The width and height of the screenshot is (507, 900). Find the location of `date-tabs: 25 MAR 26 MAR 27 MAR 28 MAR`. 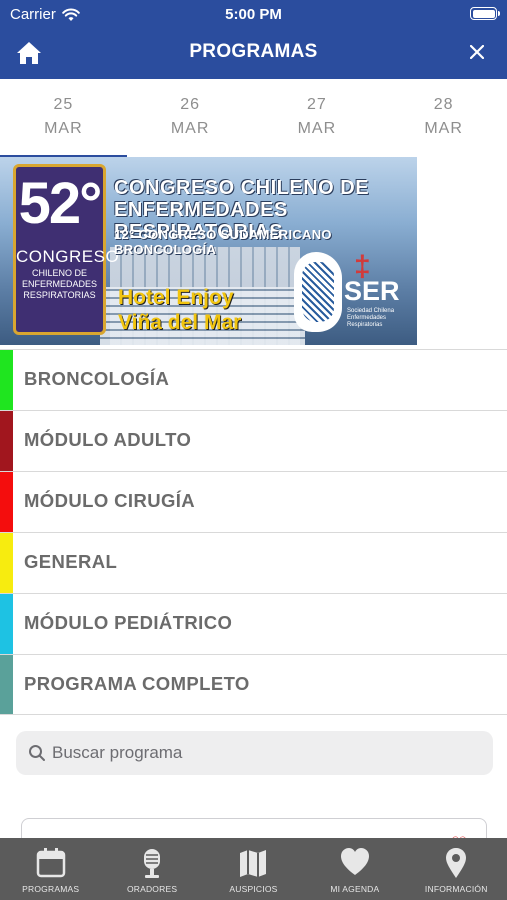

date-tabs: 25 MAR 26 MAR 27 MAR 28 MAR is located at coordinates (253, 118).